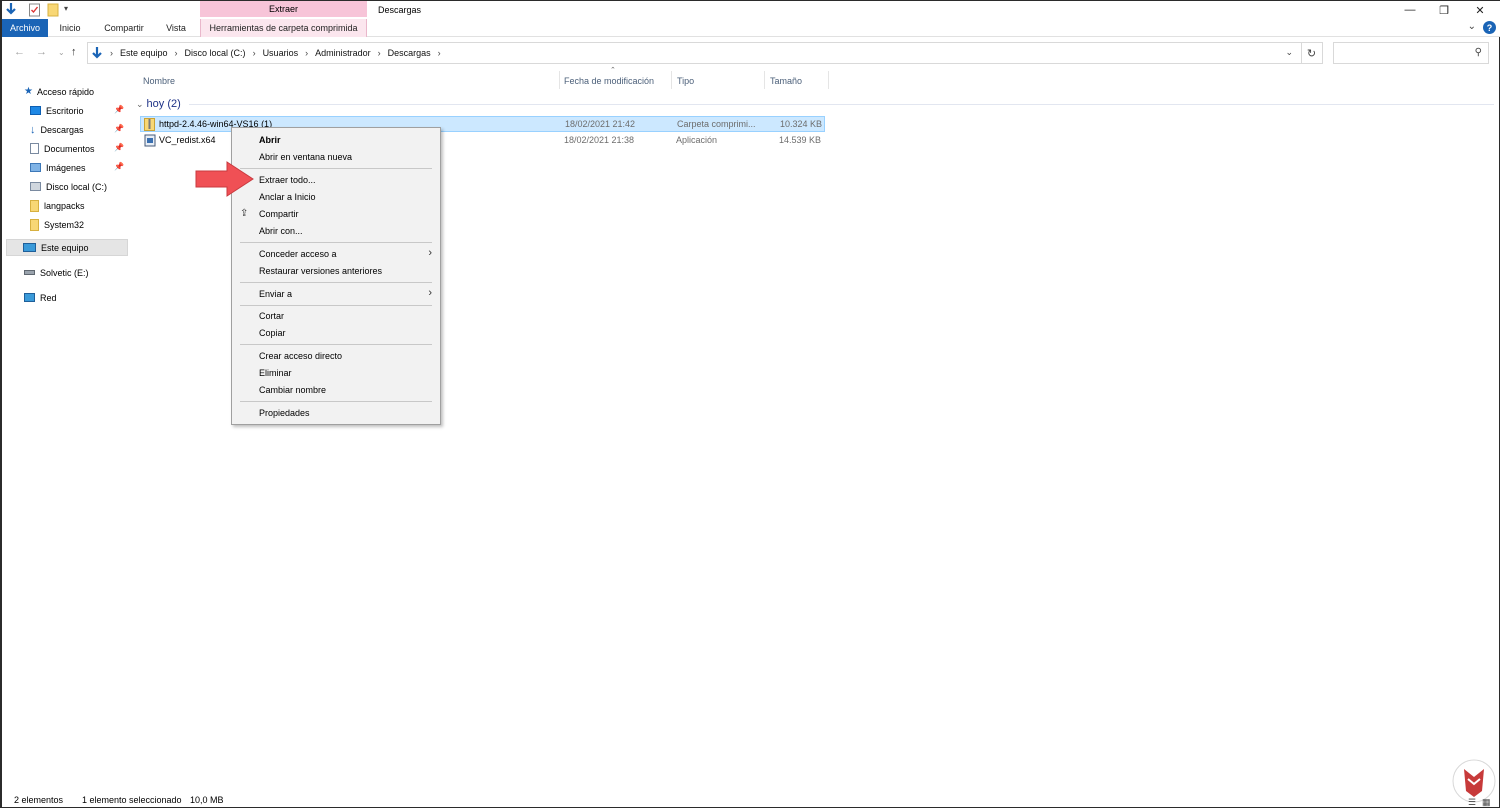 Image resolution: width=1500 pixels, height=808 pixels. Describe the element at coordinates (76, 91) in the screenshot. I see `sidebar-item-acceso-rapido: ★ Acceso rápido` at that location.